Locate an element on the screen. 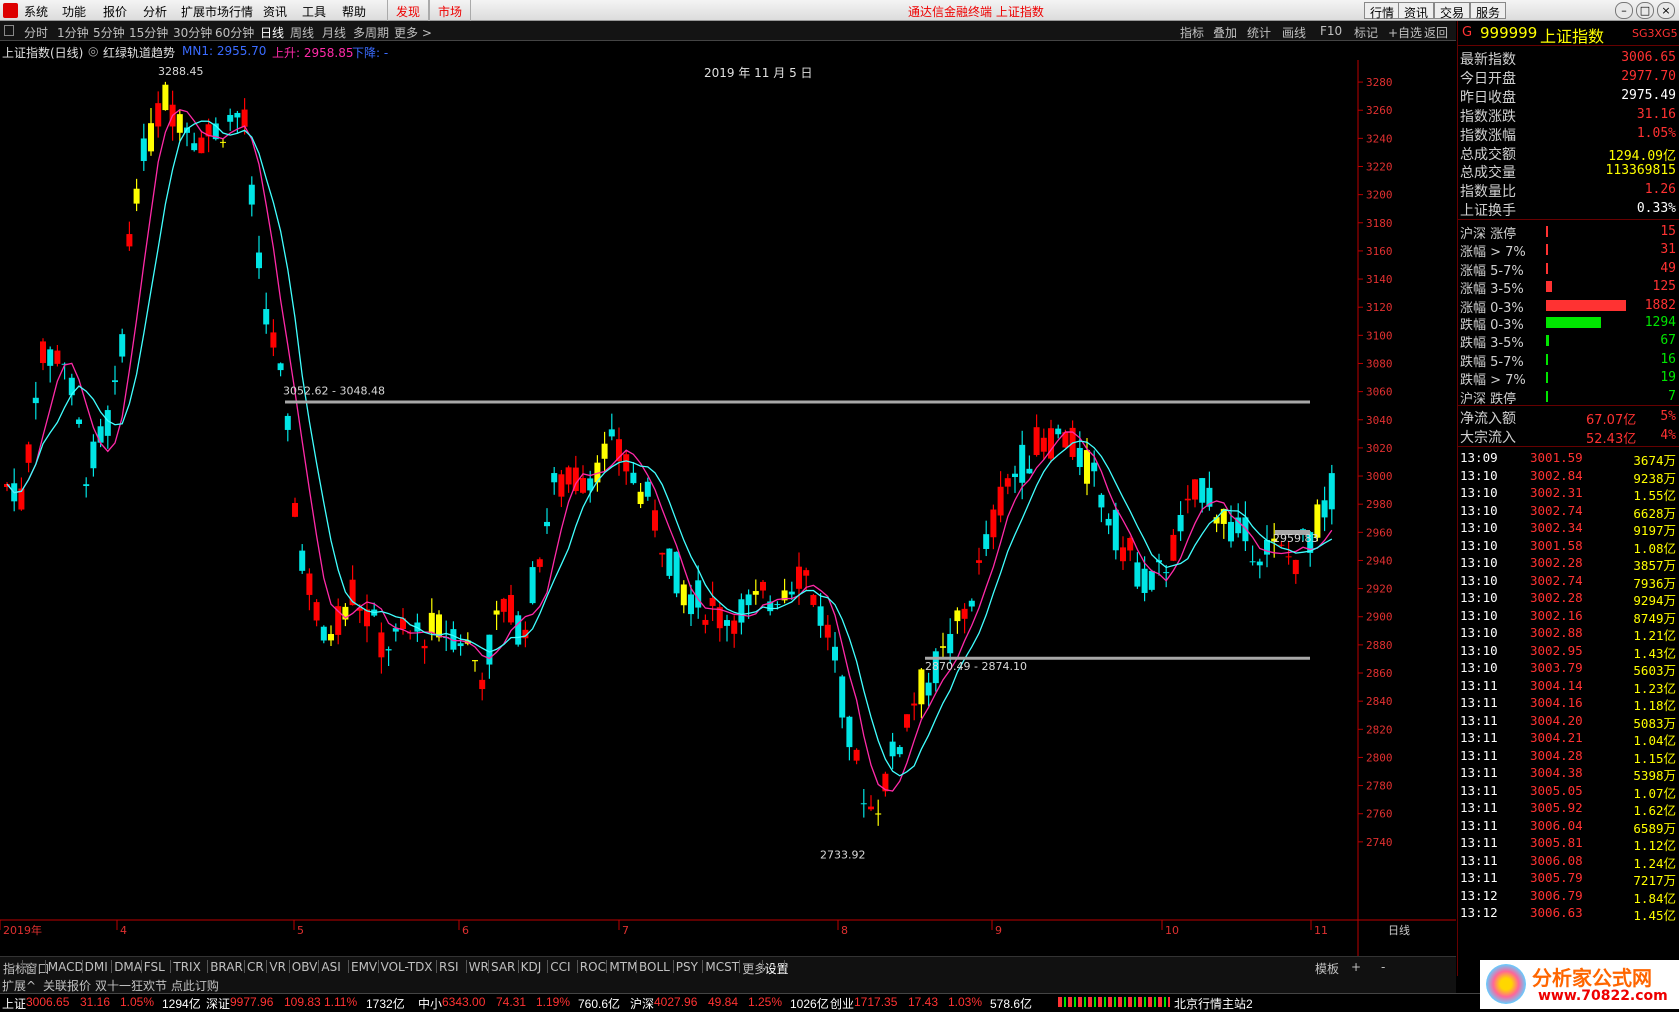 The height and width of the screenshot is (1012, 1679). menu-item: 报价 is located at coordinates (115, 11).